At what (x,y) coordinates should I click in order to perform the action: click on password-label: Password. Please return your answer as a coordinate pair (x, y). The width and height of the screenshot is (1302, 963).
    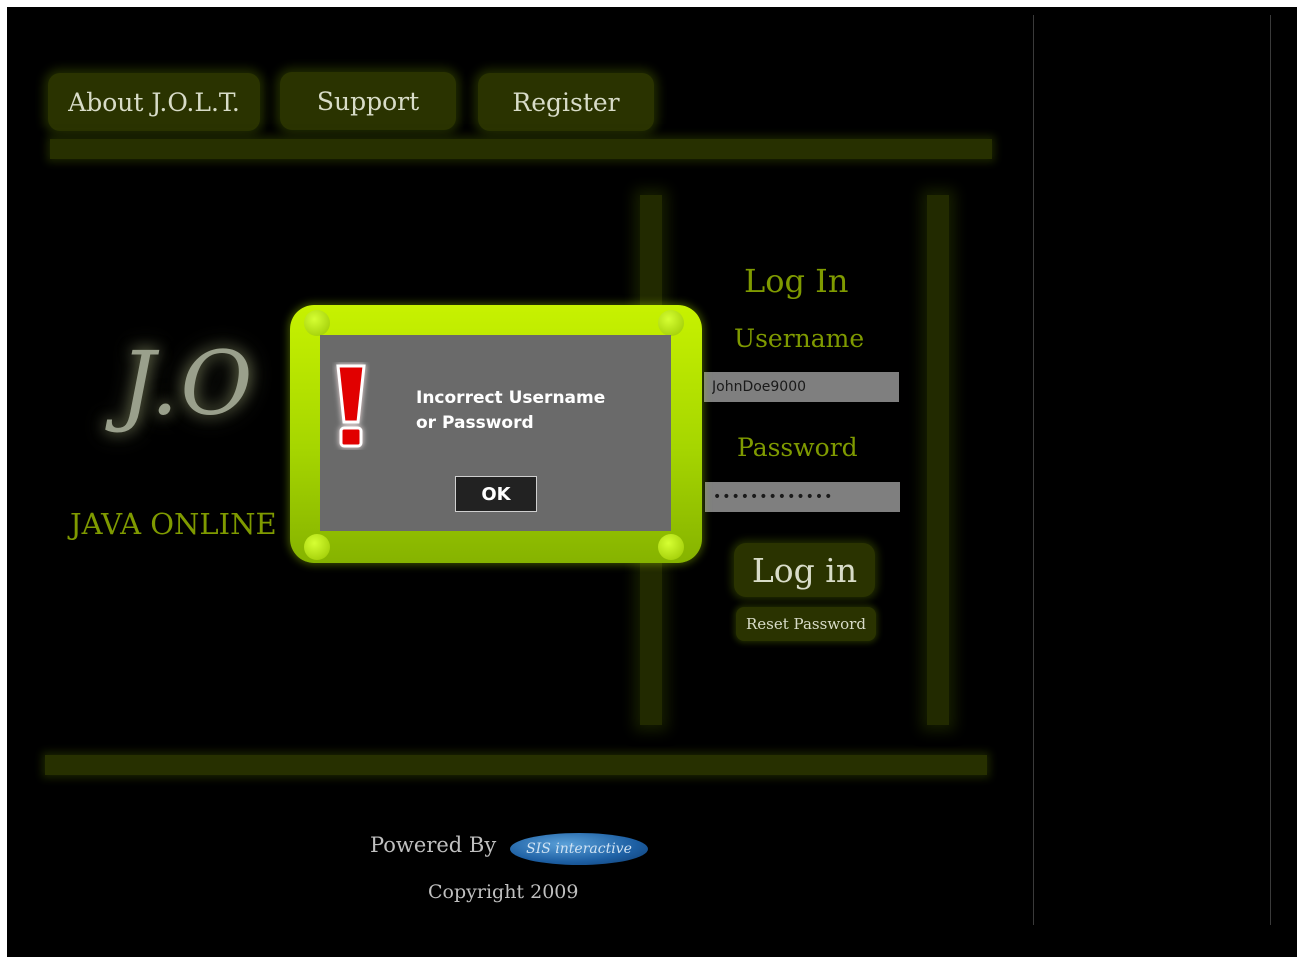
    Looking at the image, I should click on (797, 447).